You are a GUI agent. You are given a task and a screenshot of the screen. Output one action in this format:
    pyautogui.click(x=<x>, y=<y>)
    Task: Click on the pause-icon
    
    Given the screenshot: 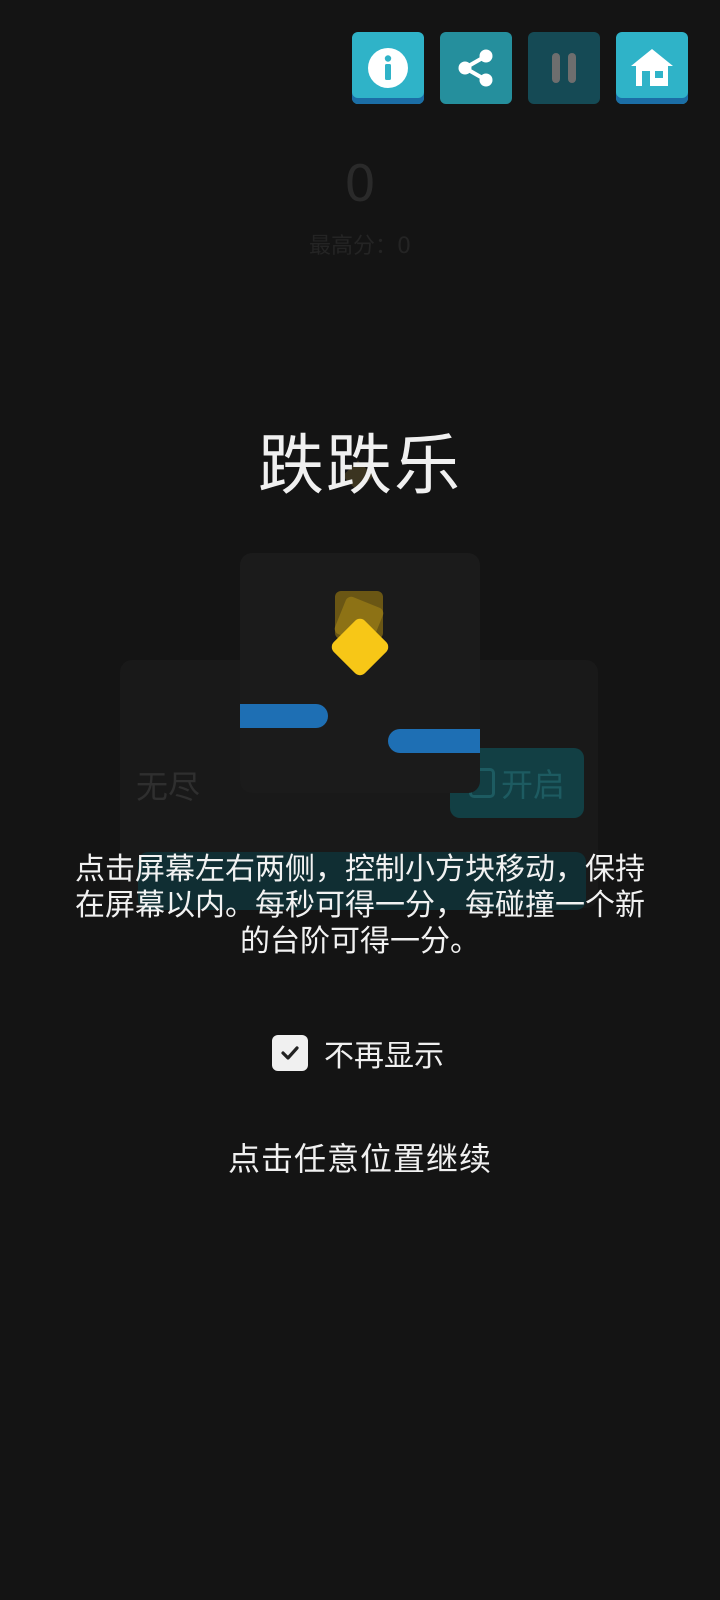 What is the action you would take?
    pyautogui.click(x=564, y=68)
    